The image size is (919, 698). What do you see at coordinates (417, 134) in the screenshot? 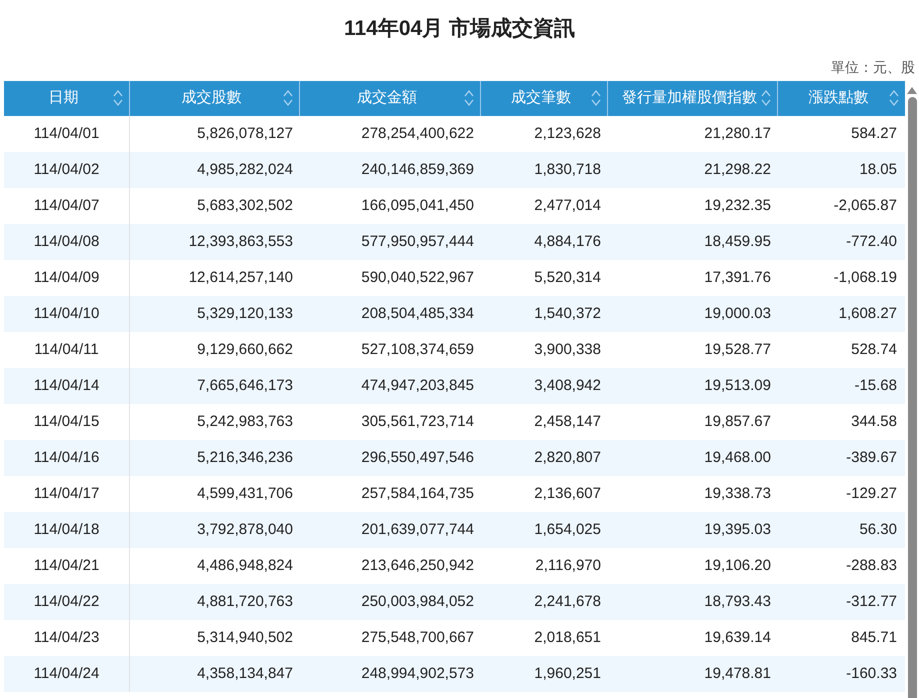
I see `table-cell-text: 278,254,400,622` at bounding box center [417, 134].